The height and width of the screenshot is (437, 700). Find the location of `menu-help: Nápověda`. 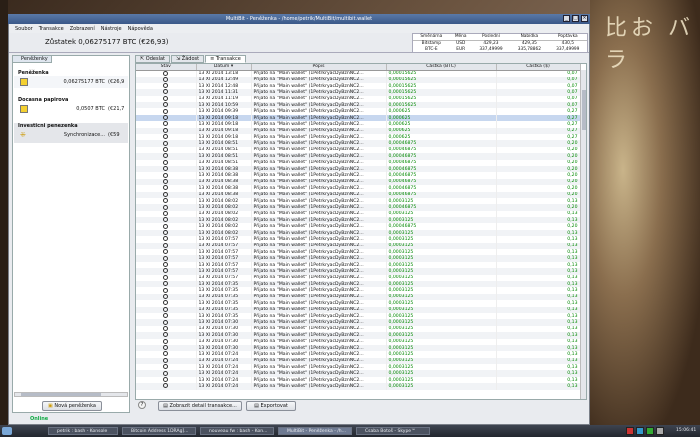

menu-help: Nápověda is located at coordinates (140, 29).